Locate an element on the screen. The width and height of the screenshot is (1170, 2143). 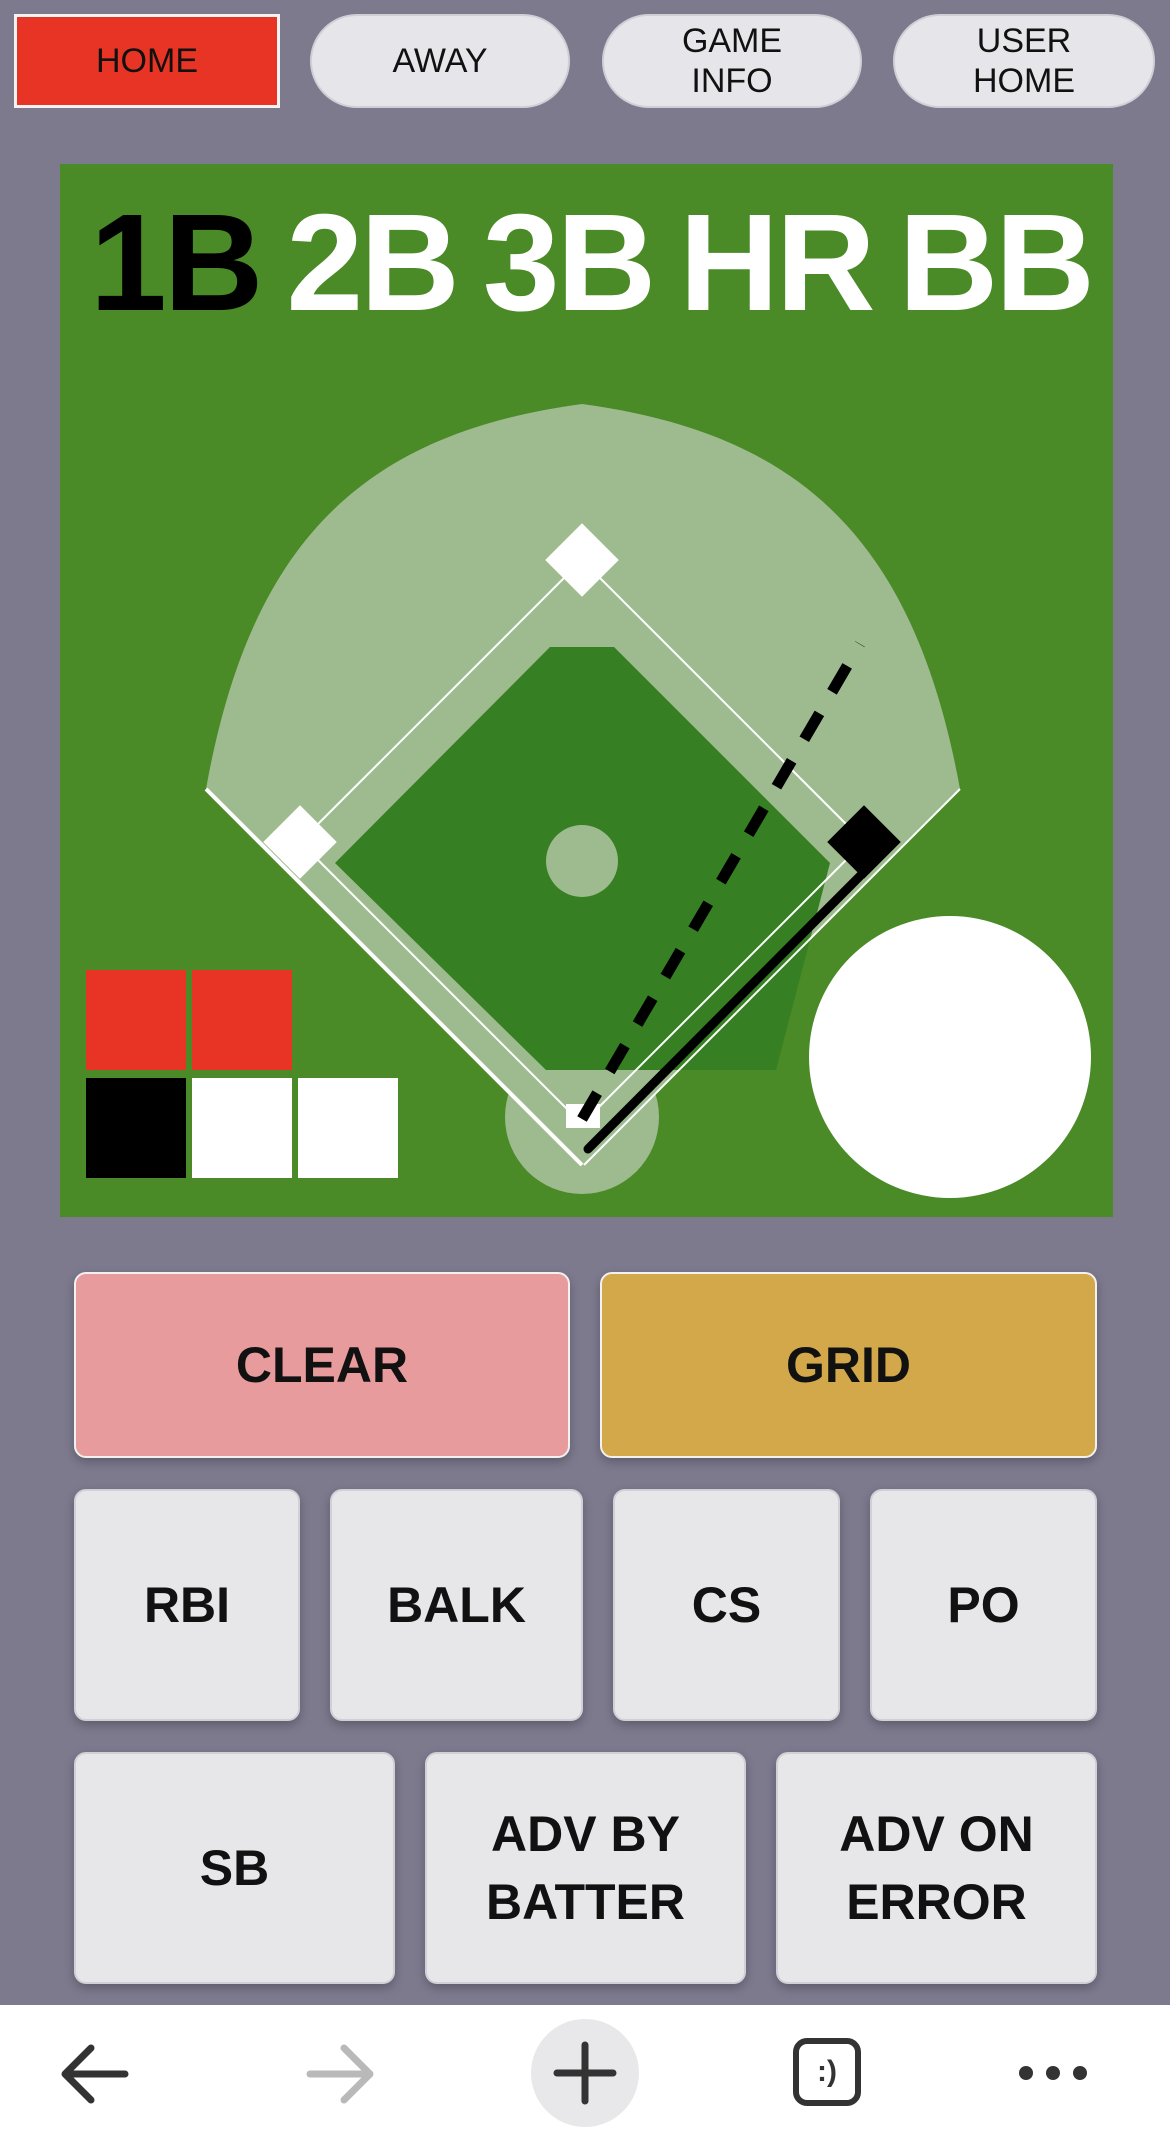
sb-button: SB is located at coordinates (234, 1868).